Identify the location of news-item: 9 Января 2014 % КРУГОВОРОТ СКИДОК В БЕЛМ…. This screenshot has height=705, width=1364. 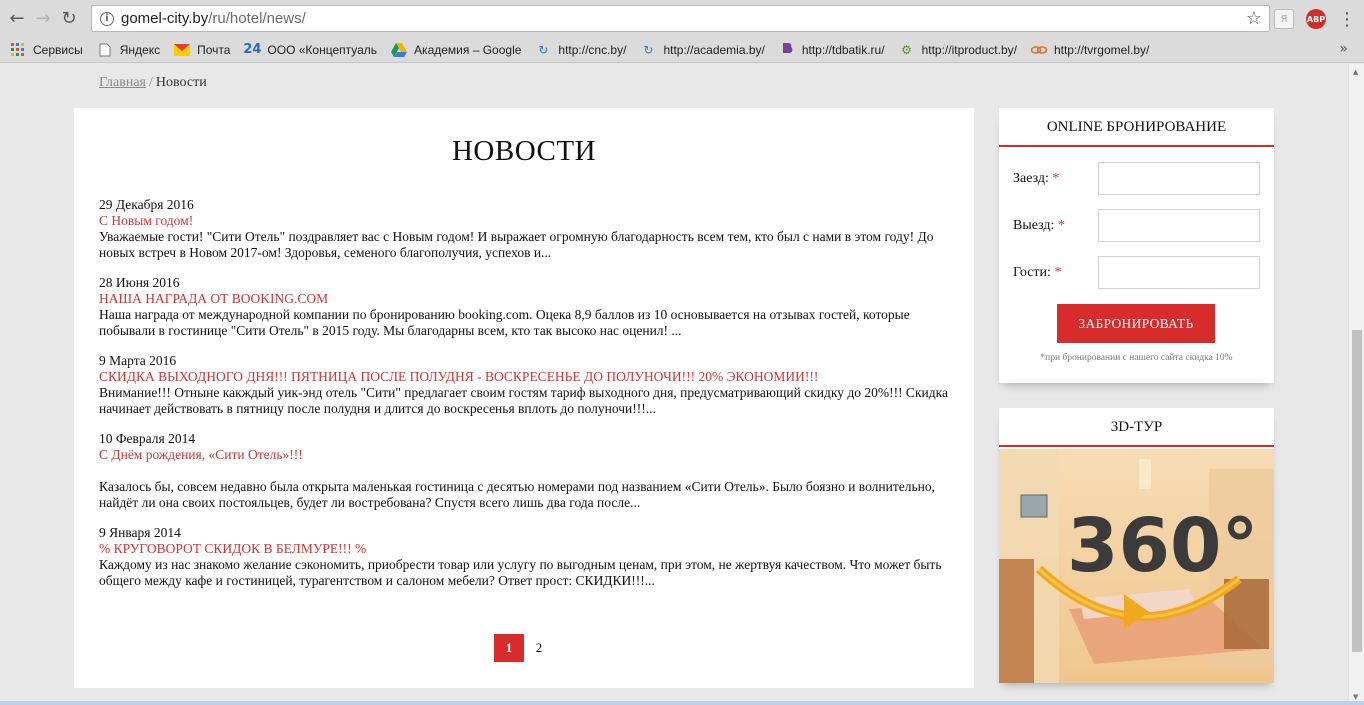
(524, 557).